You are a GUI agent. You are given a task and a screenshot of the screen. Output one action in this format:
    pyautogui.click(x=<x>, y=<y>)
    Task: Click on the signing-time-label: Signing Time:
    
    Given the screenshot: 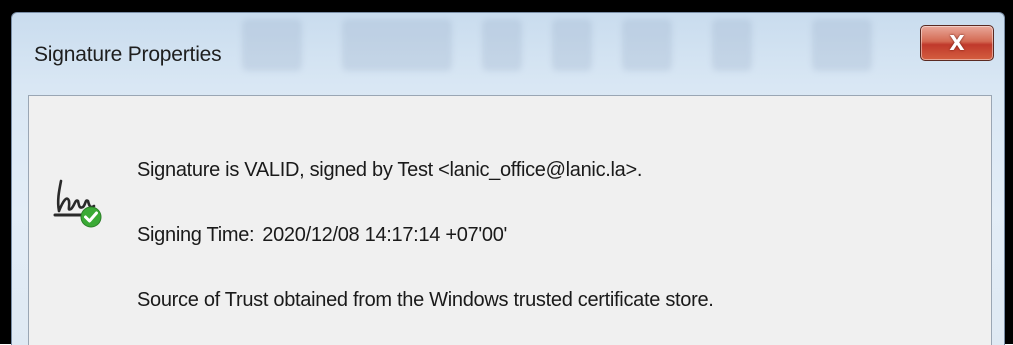 What is the action you would take?
    pyautogui.click(x=196, y=235)
    